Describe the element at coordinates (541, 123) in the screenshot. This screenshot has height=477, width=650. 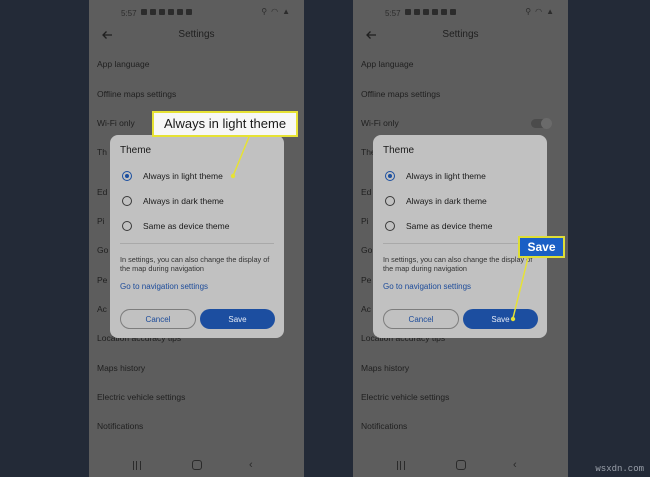
I see `wifi-only-toggle` at that location.